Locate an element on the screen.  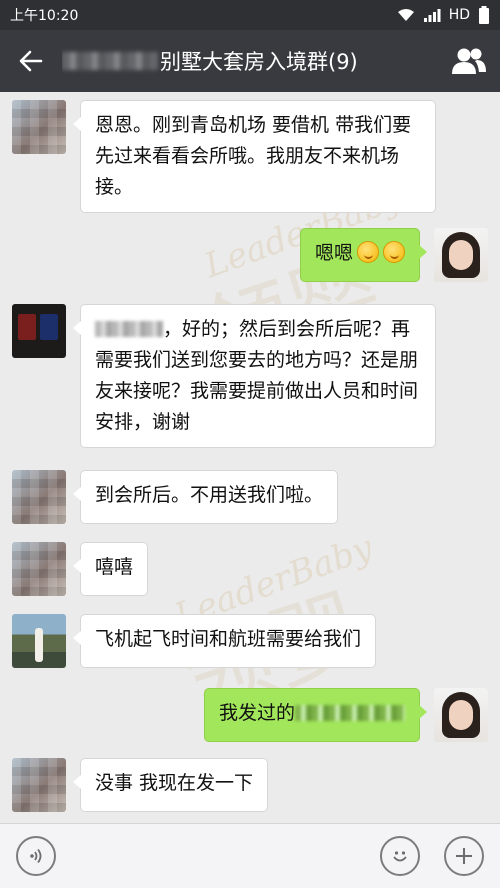
input-right-buttons is located at coordinates (432, 856).